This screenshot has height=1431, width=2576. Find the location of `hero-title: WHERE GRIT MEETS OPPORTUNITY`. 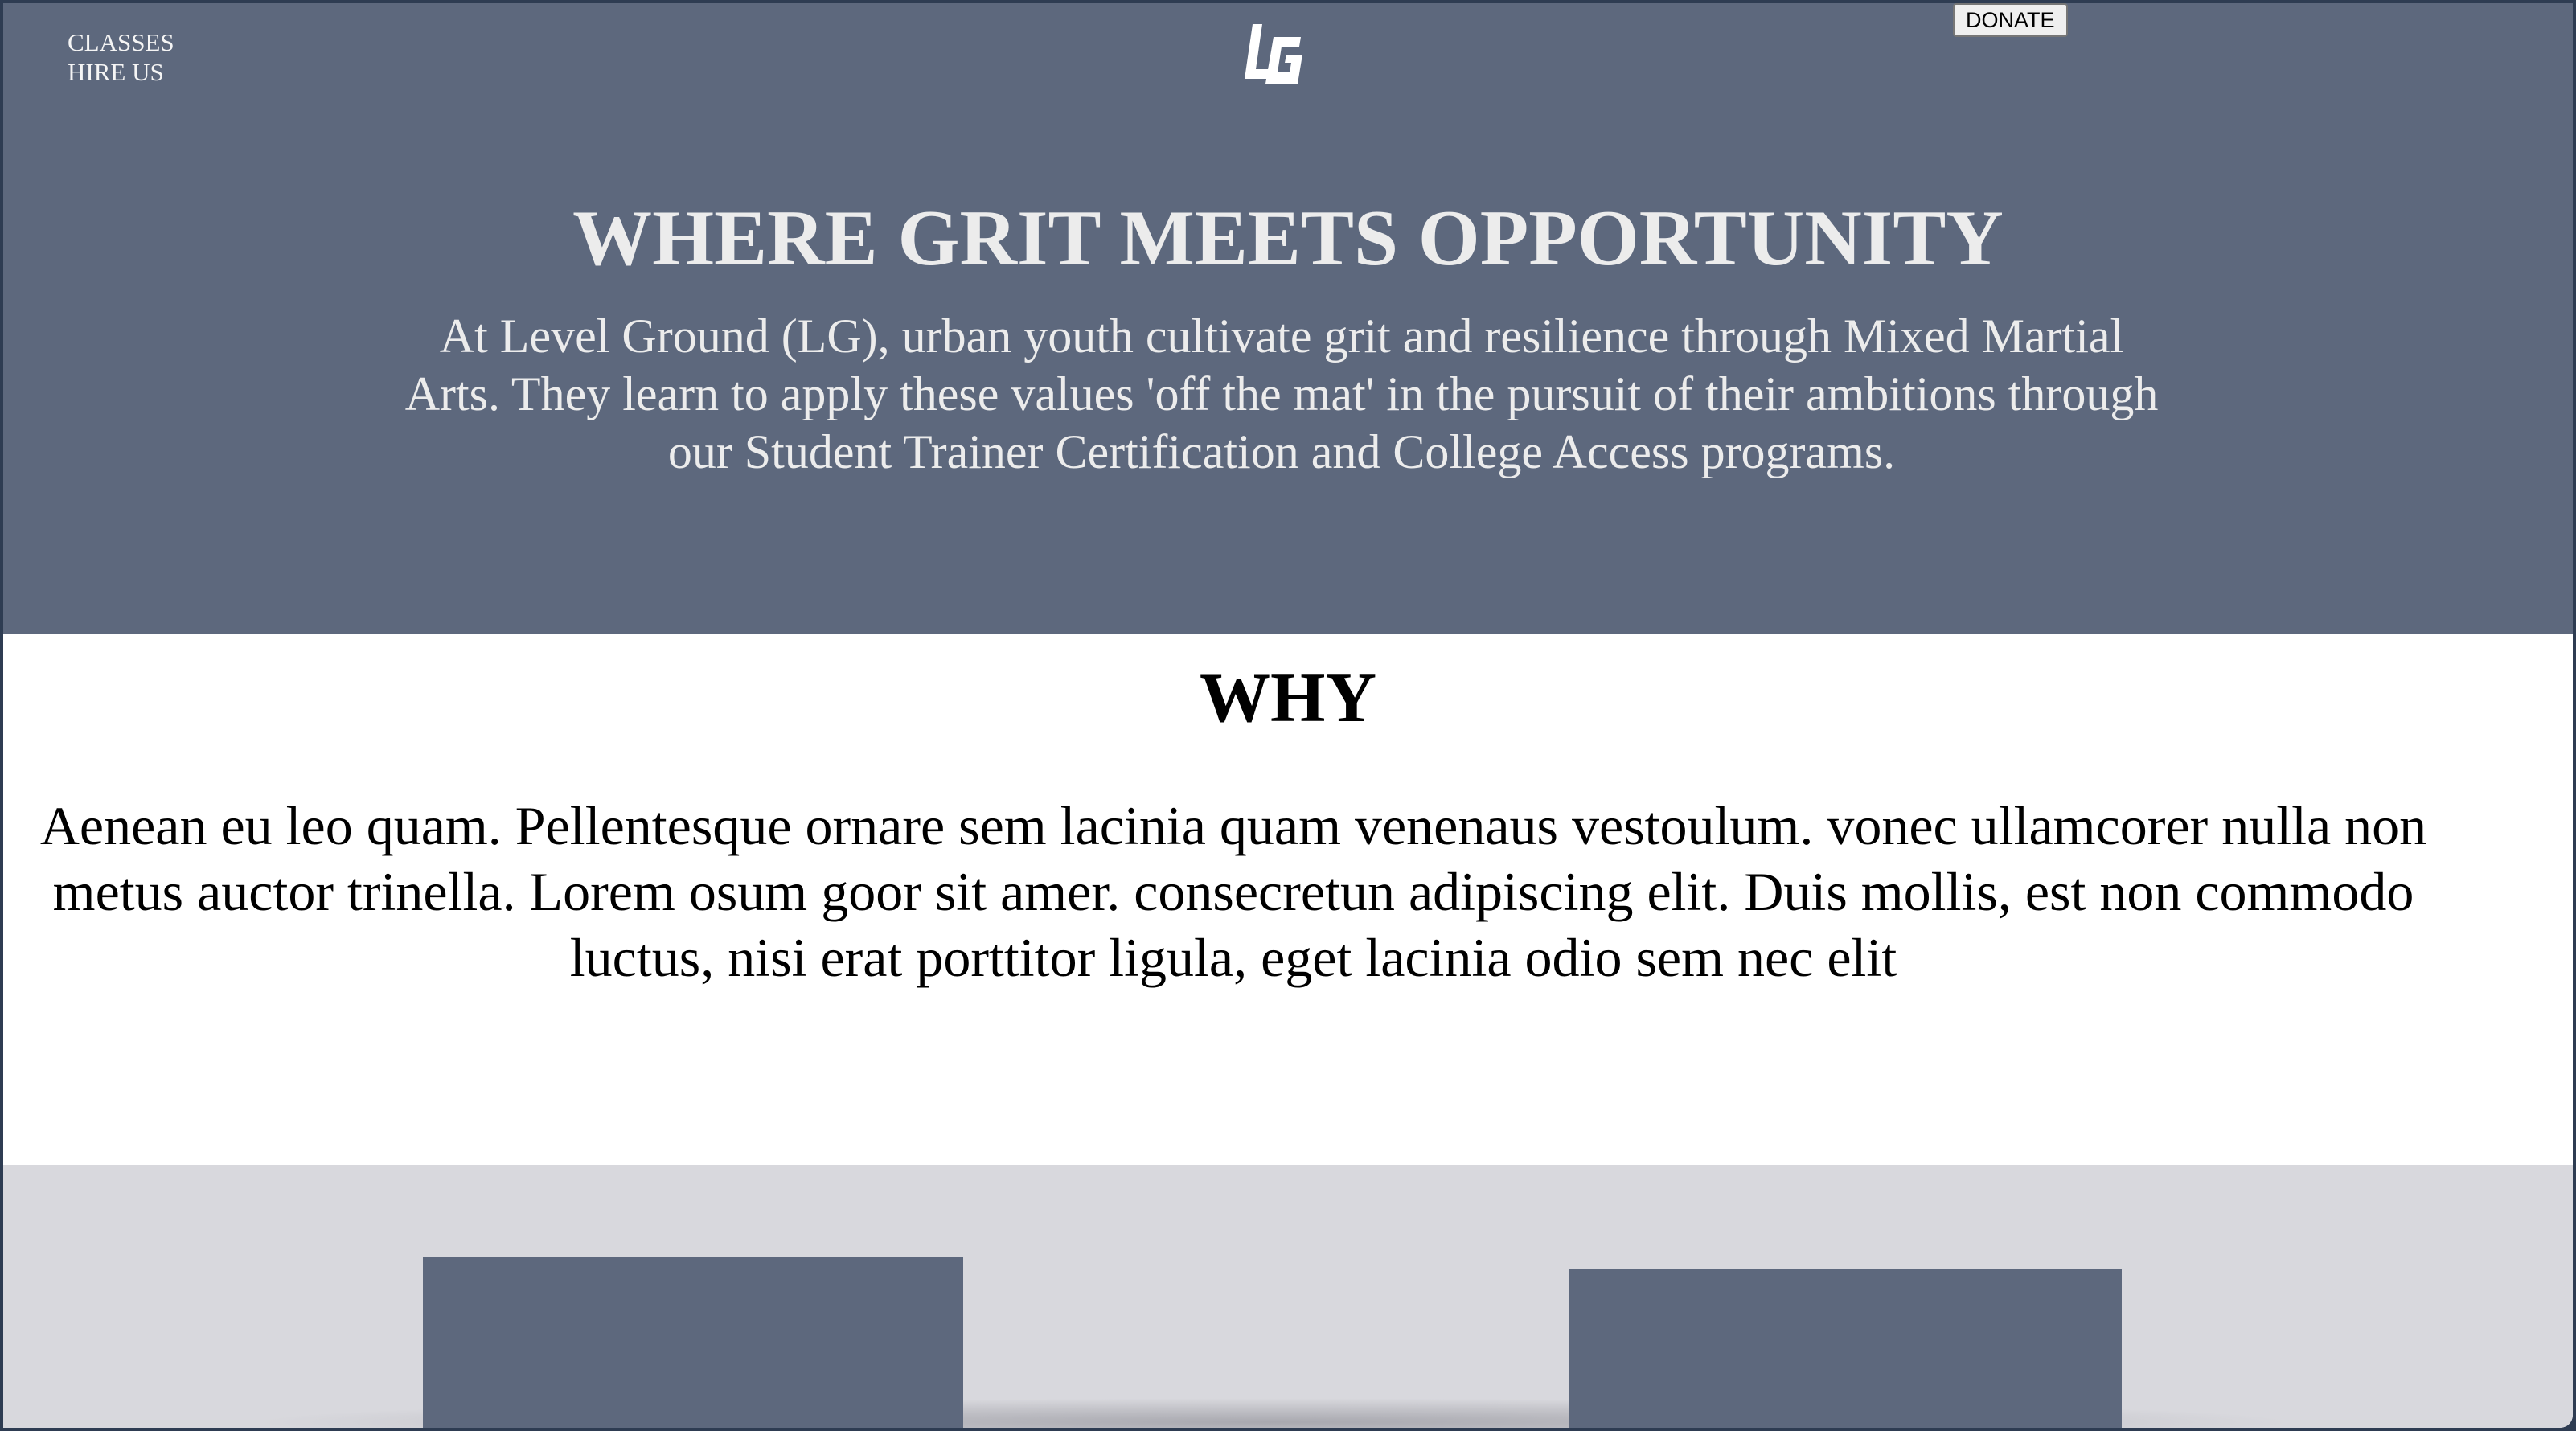

hero-title: WHERE GRIT MEETS OPPORTUNITY is located at coordinates (1288, 239).